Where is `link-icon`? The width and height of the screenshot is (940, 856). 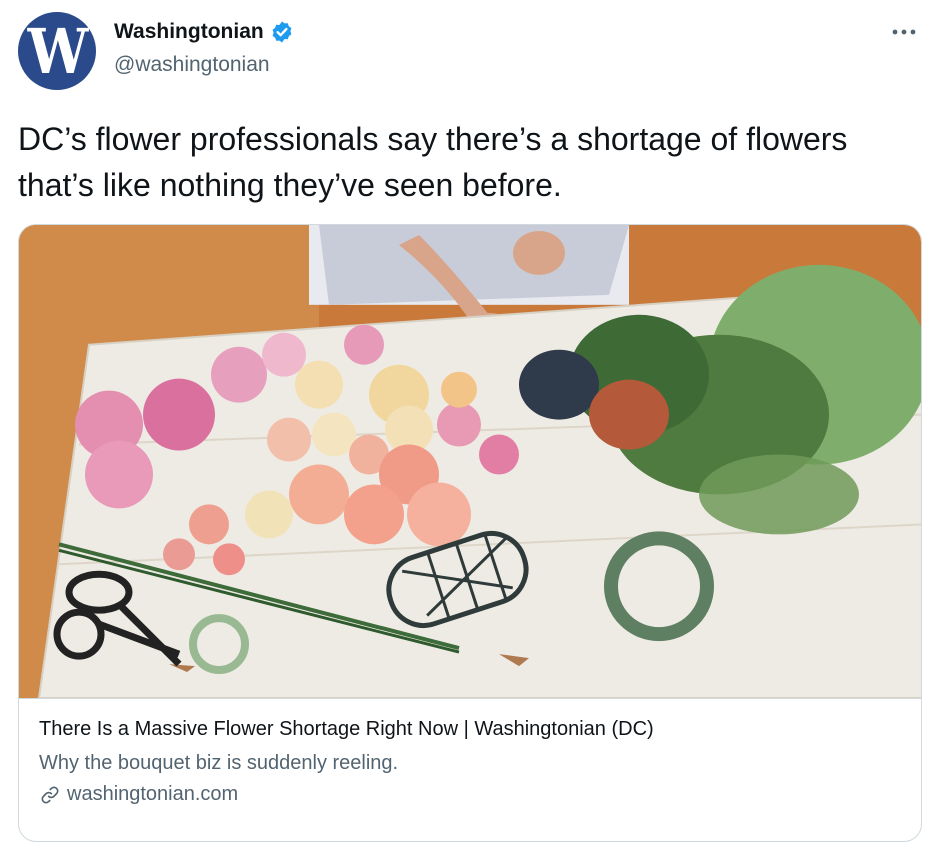 link-icon is located at coordinates (50, 794).